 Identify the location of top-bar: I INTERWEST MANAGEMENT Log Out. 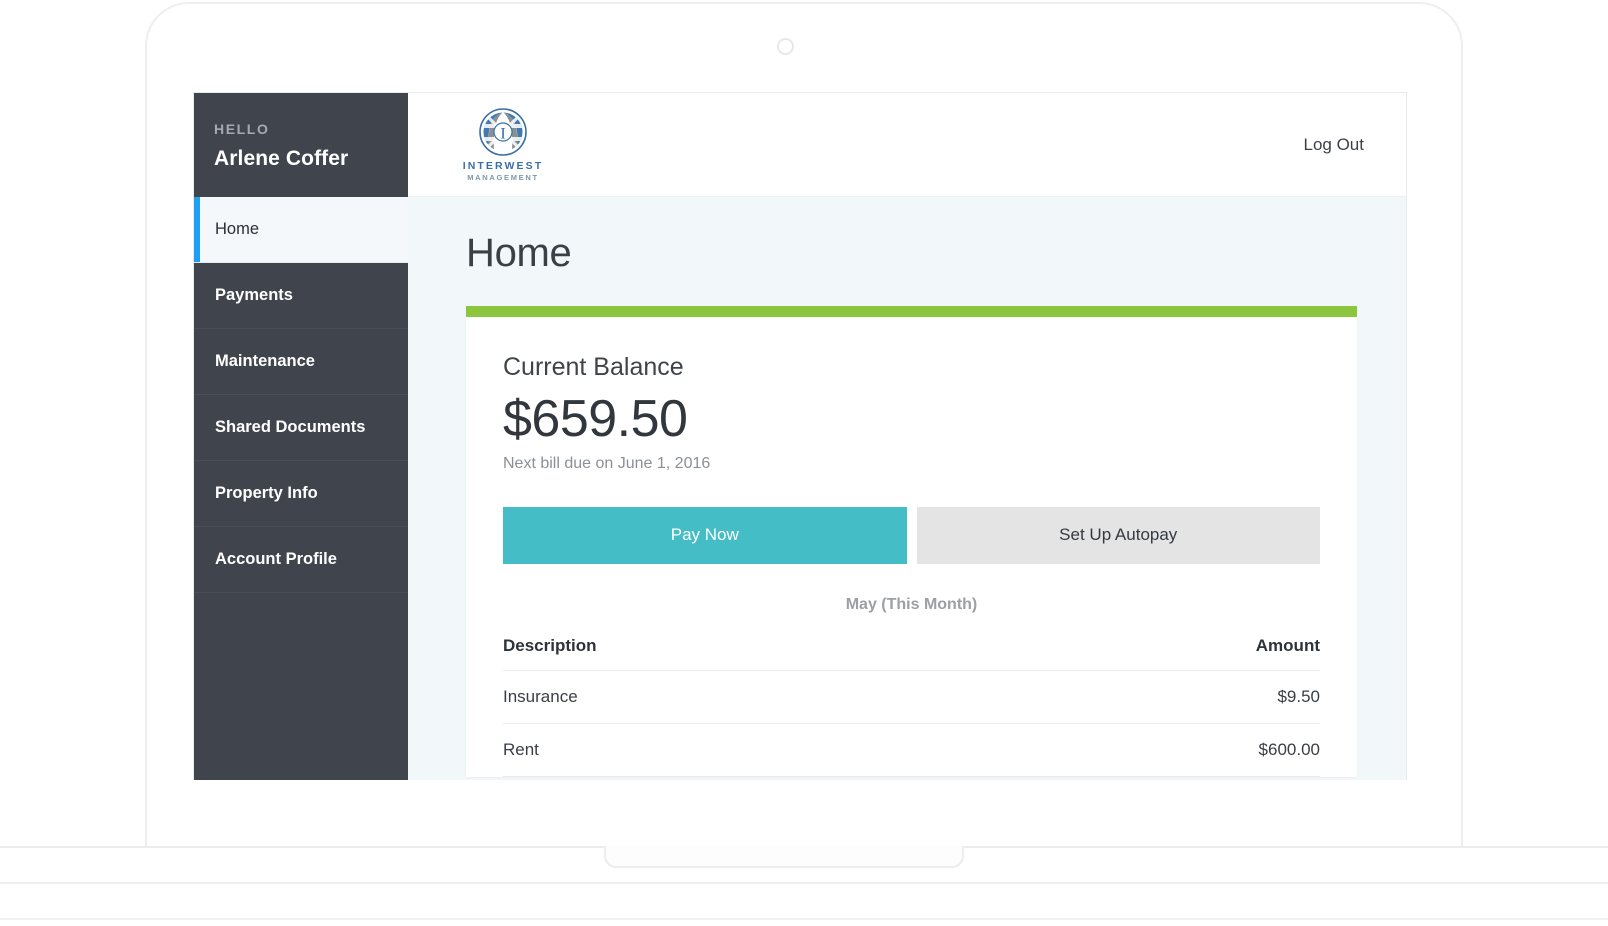
(907, 145).